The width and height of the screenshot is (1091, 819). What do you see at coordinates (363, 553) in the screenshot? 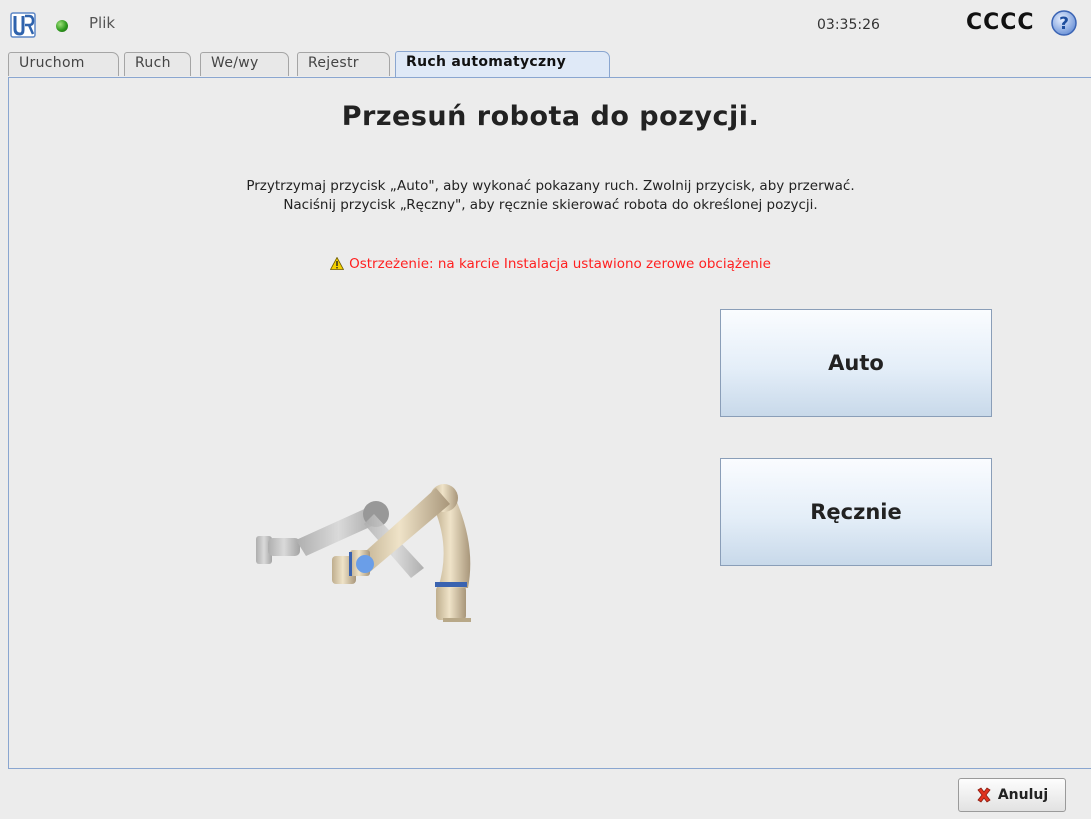
I see `robot-arm-illustration` at bounding box center [363, 553].